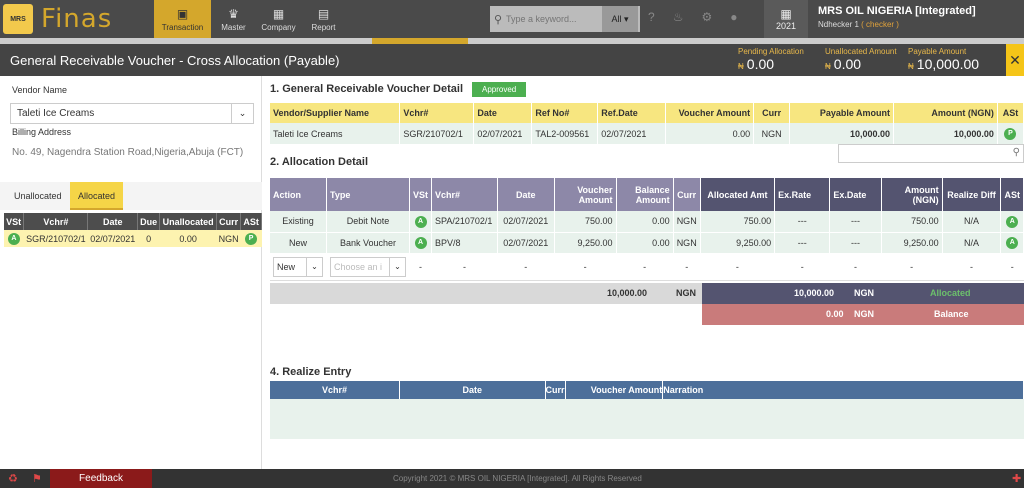  I want to click on col-payable: Payable Amount, so click(842, 113).